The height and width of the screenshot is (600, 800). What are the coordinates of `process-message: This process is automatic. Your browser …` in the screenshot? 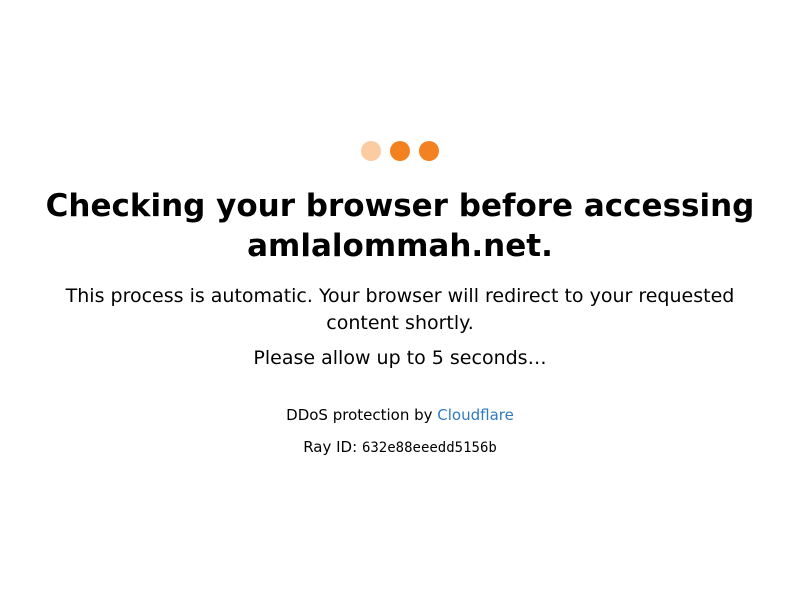 It's located at (400, 309).